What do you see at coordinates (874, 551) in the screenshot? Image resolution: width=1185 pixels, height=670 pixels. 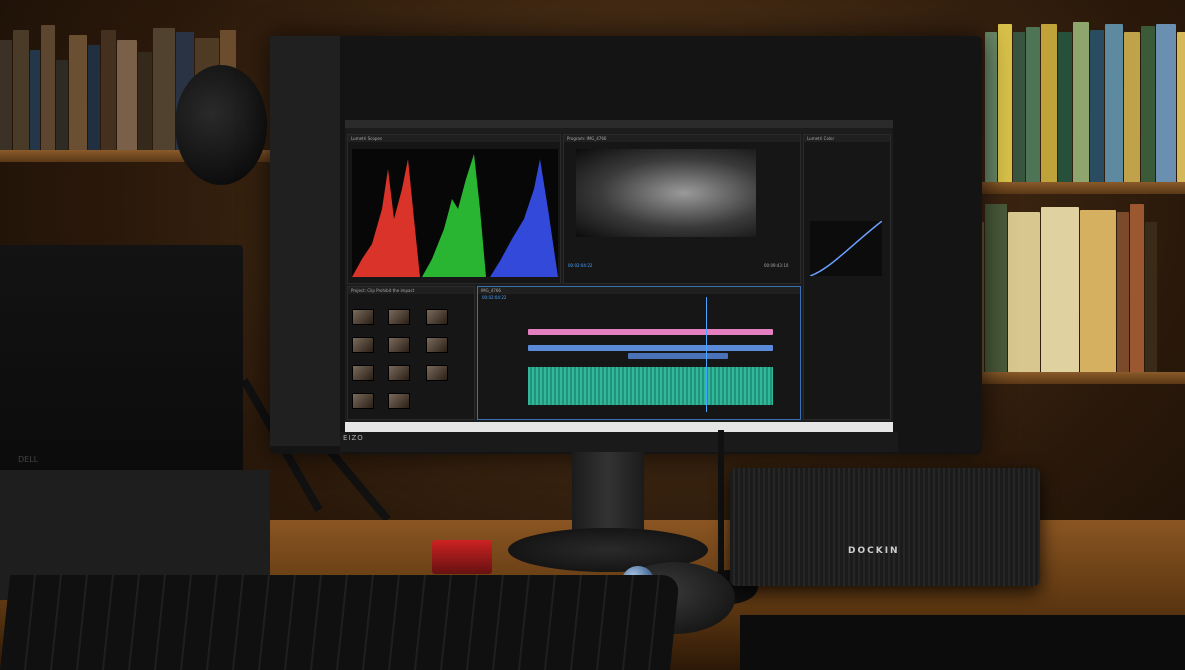 I see `dock-label: DOCKIN` at bounding box center [874, 551].